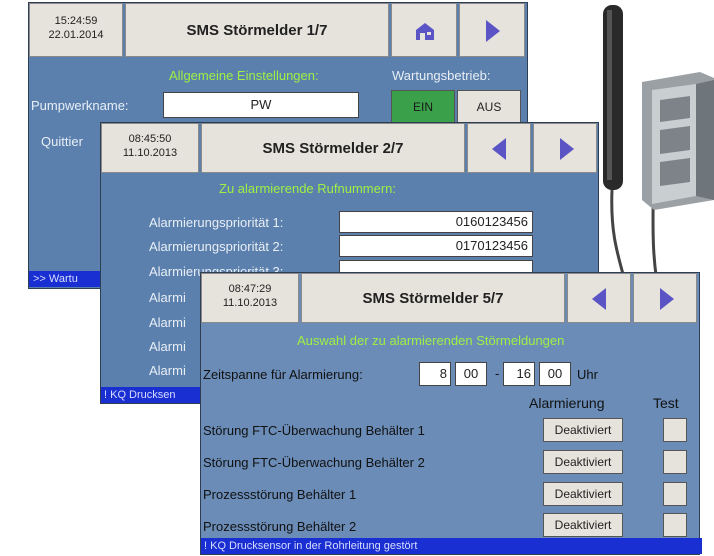 This screenshot has height=556, width=714. I want to click on phone-number-input: 0170123456, so click(436, 246).